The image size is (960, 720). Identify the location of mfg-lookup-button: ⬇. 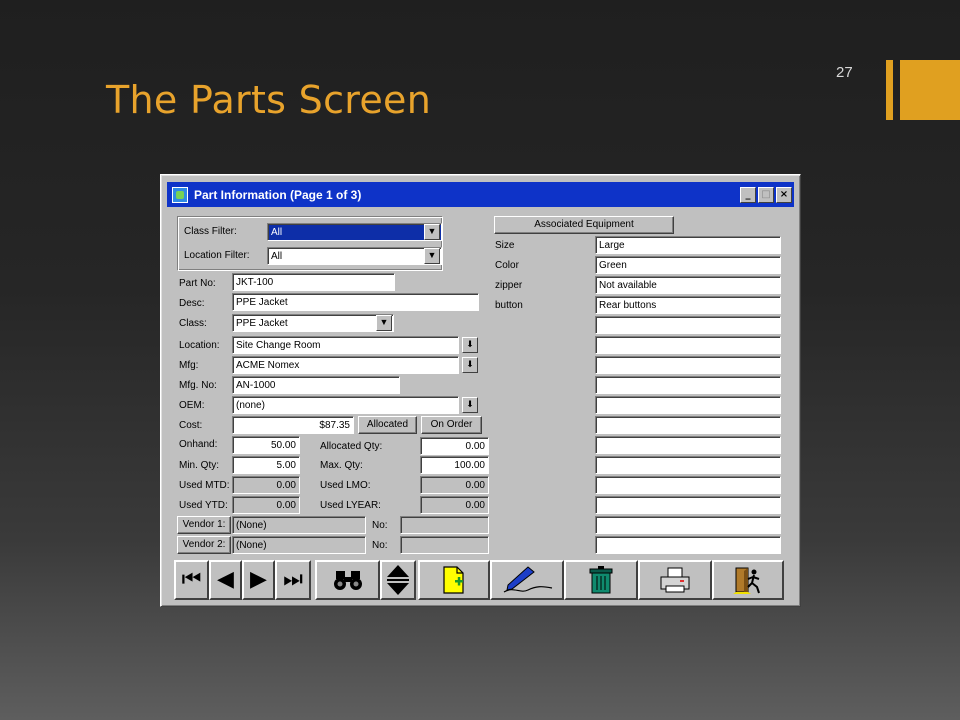
(470, 365).